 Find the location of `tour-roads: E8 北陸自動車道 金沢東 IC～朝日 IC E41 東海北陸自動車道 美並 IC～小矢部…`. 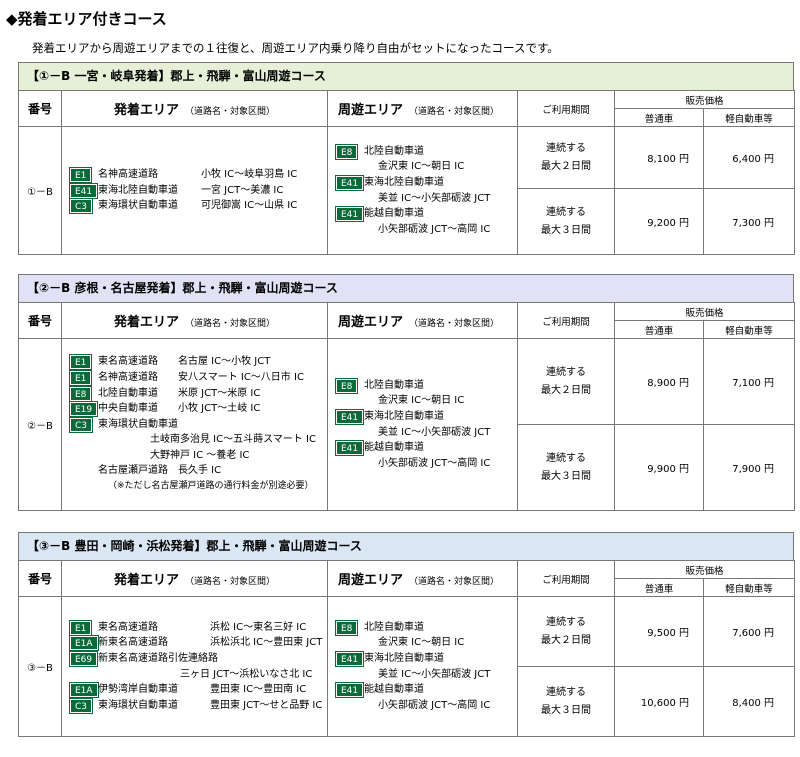

tour-roads: E8 北陸自動車道 金沢東 IC～朝日 IC E41 東海北陸自動車道 美並 IC～小矢部… is located at coordinates (422, 424).